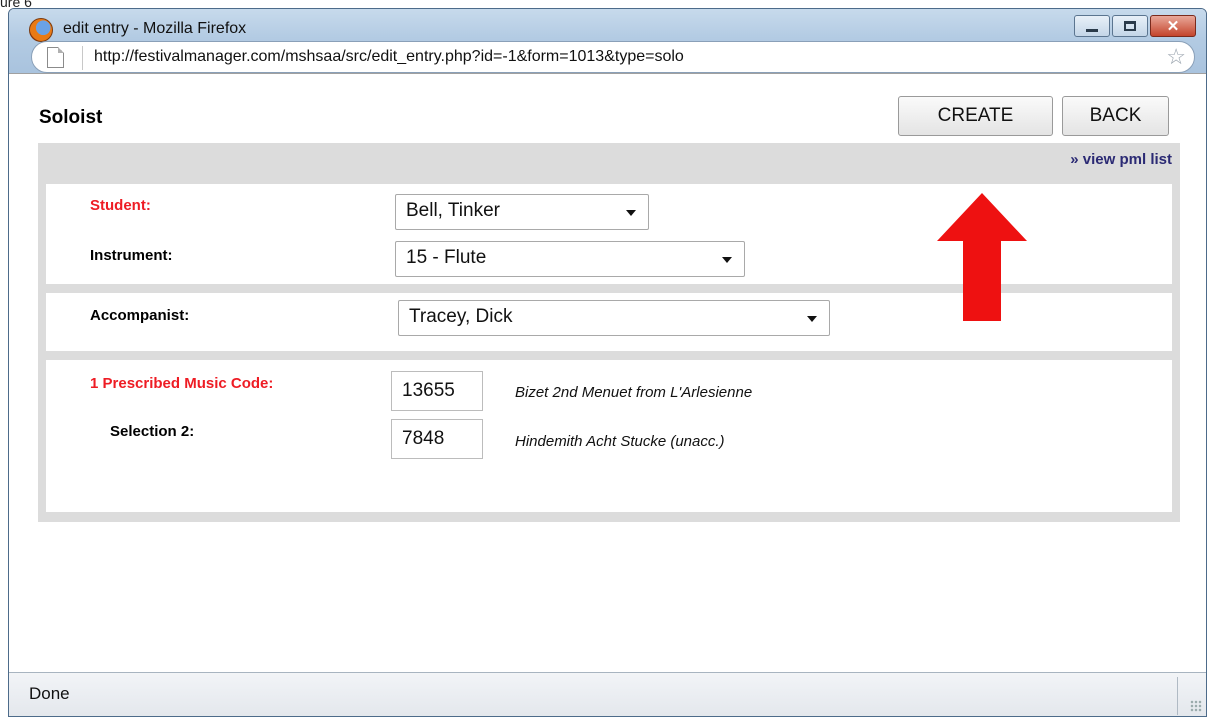 The image size is (1207, 717). What do you see at coordinates (975, 116) in the screenshot?
I see `create-button: CREATE` at bounding box center [975, 116].